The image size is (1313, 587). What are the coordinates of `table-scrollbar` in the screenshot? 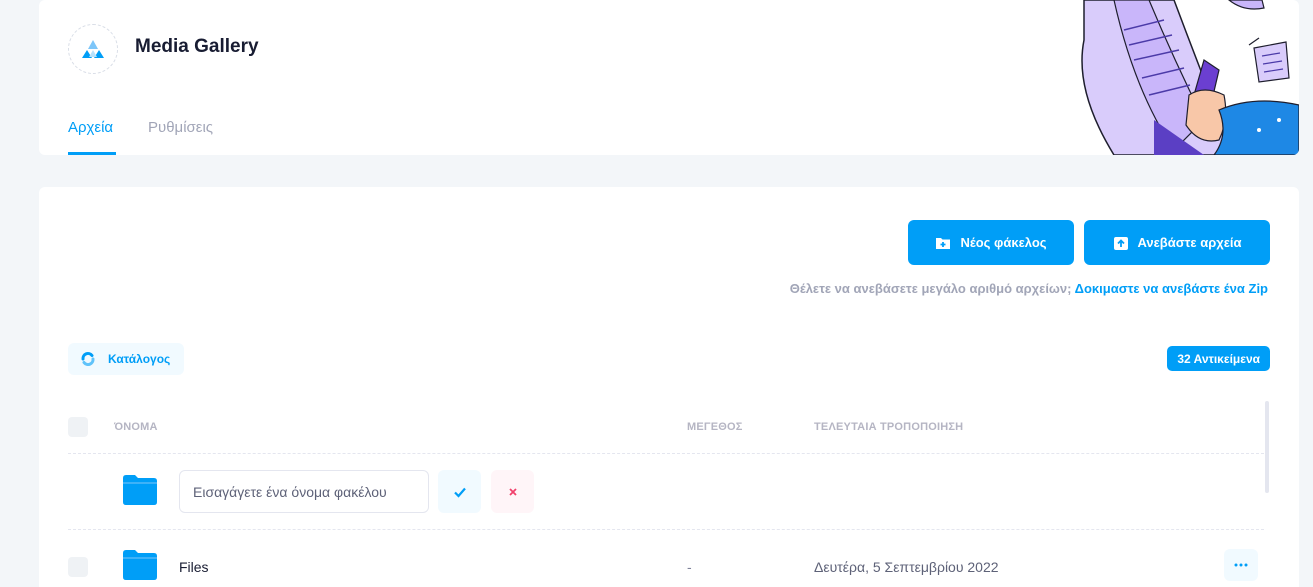 It's located at (1267, 447).